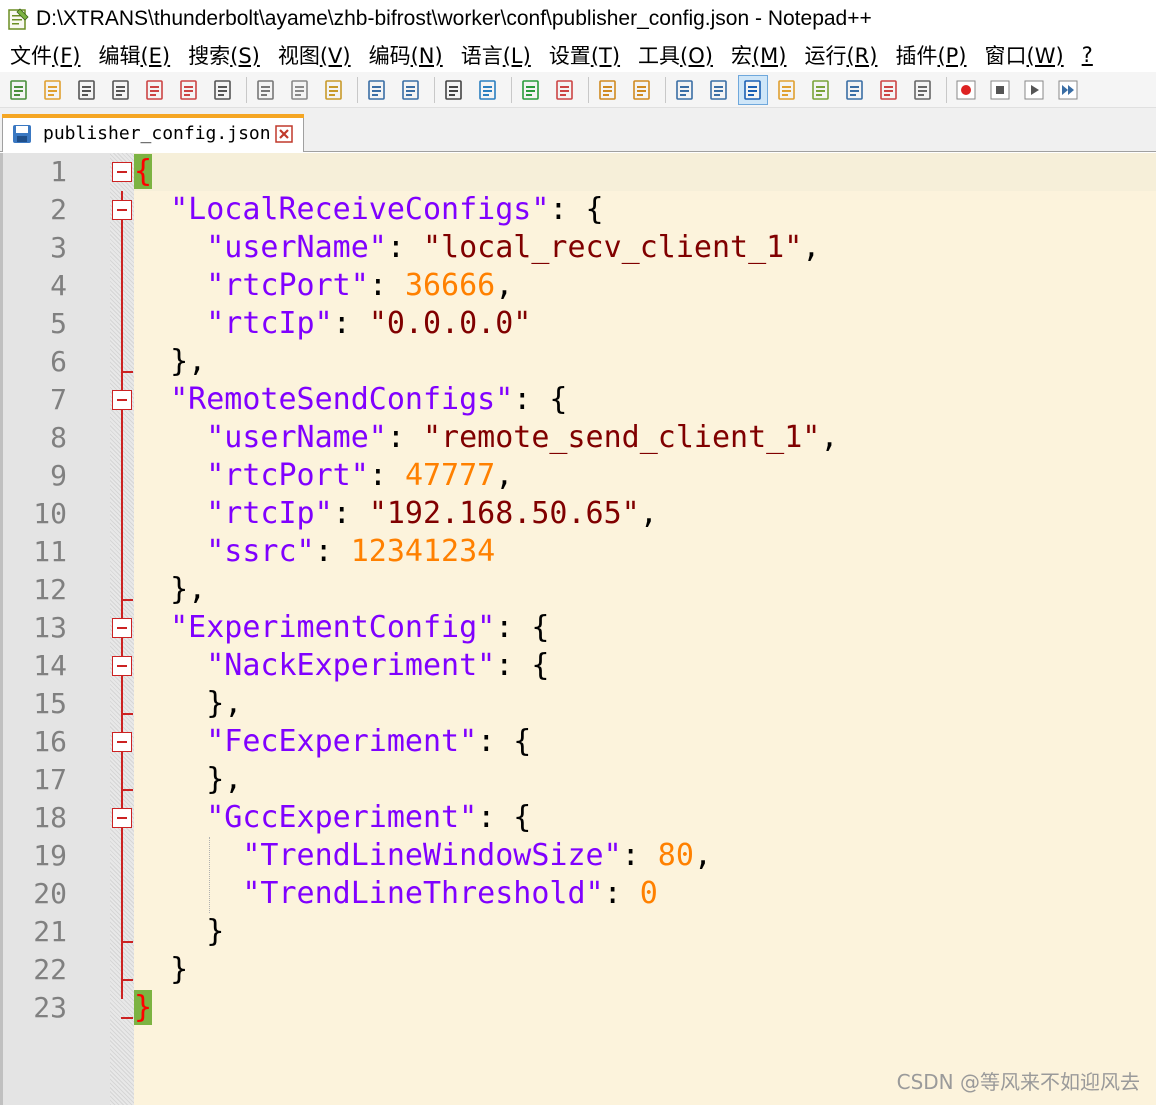 The image size is (1156, 1105). What do you see at coordinates (127, 1018) in the screenshot?
I see `fold-end-marker` at bounding box center [127, 1018].